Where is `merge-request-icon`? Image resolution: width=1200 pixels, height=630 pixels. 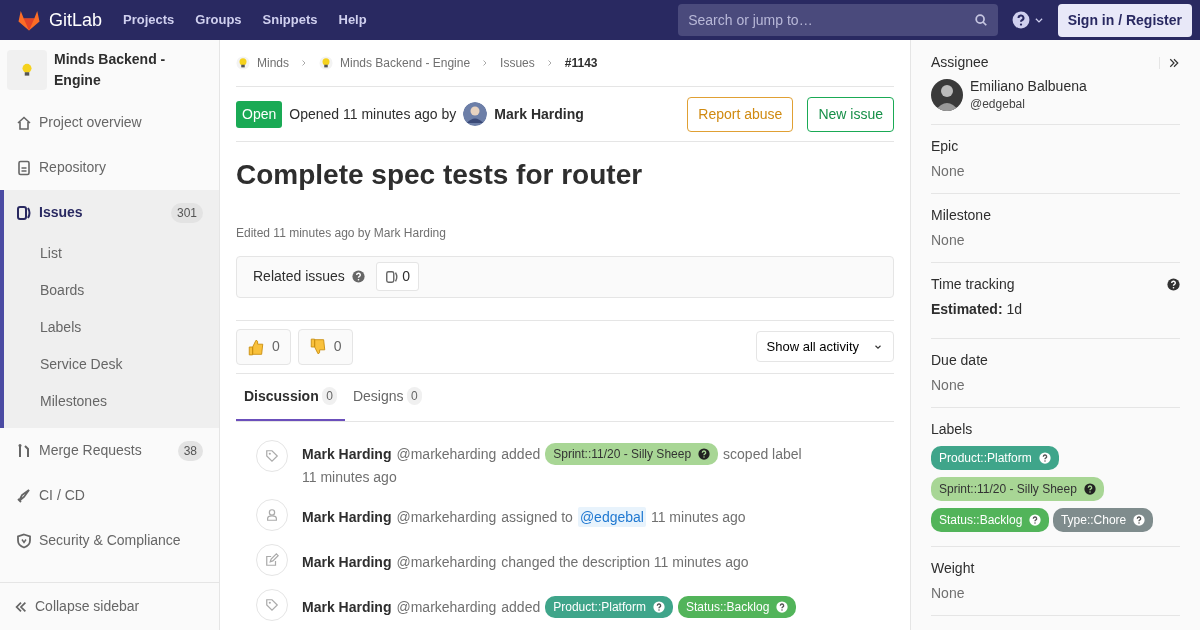
merge-request-icon is located at coordinates (24, 450).